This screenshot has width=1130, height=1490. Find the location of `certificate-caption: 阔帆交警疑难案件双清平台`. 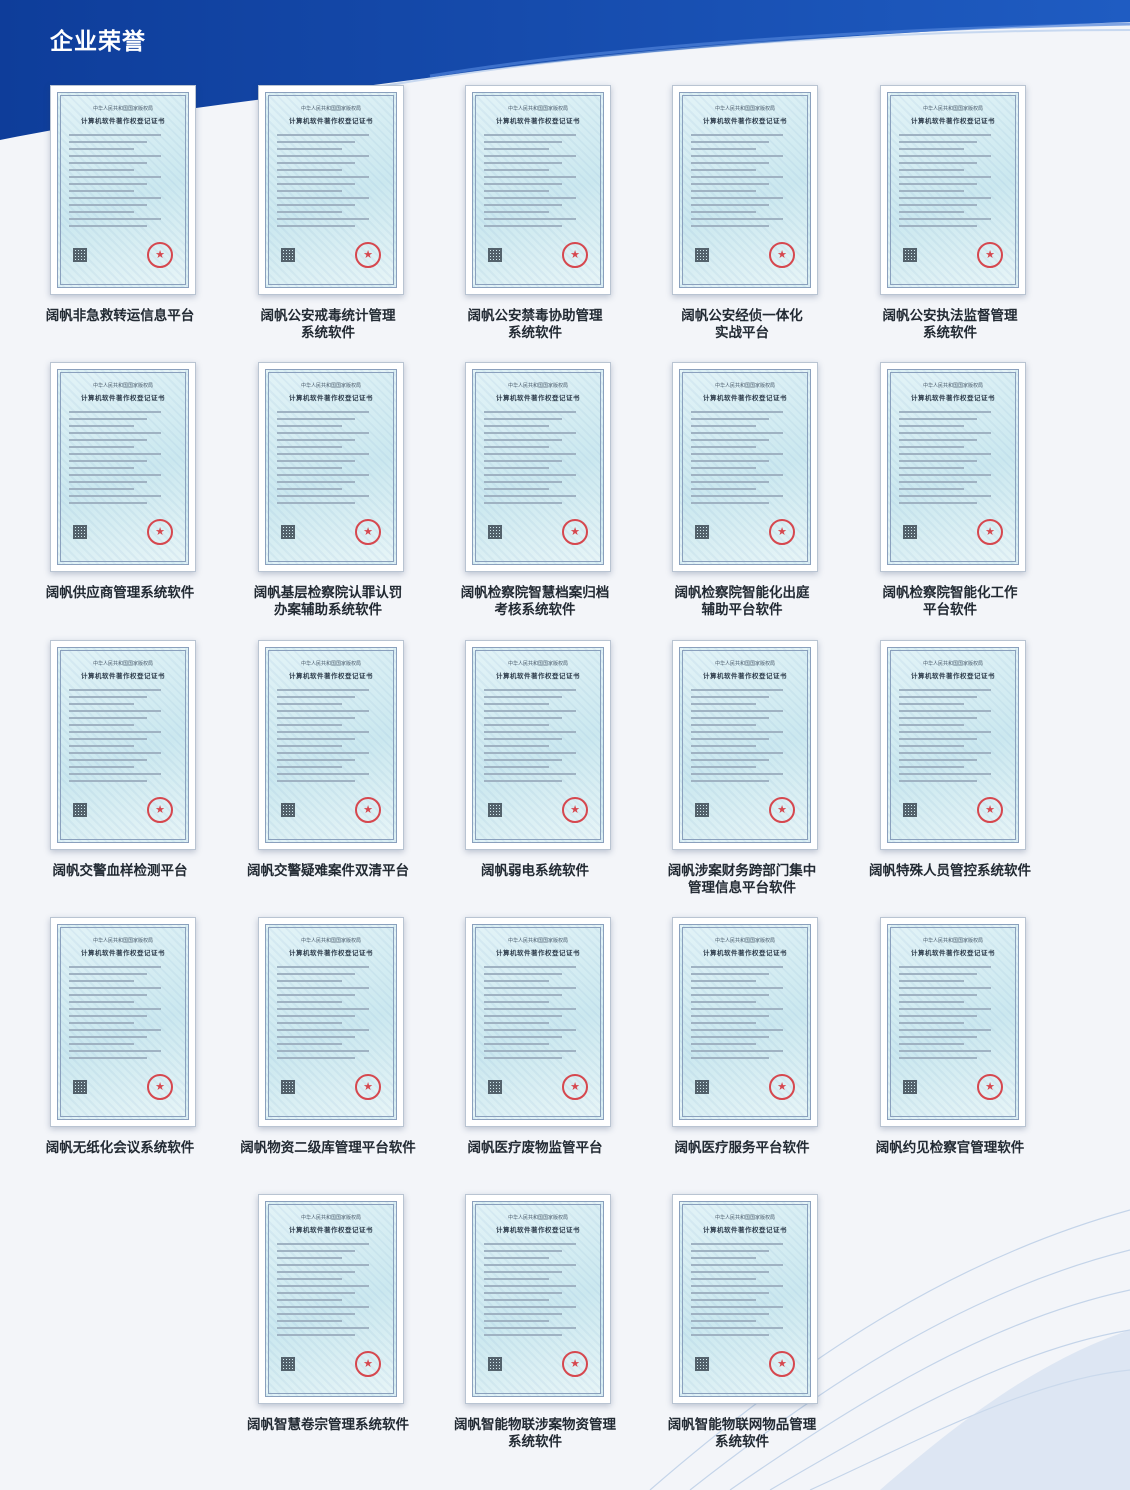

certificate-caption: 阔帆交警疑难案件双清平台 is located at coordinates (328, 871).